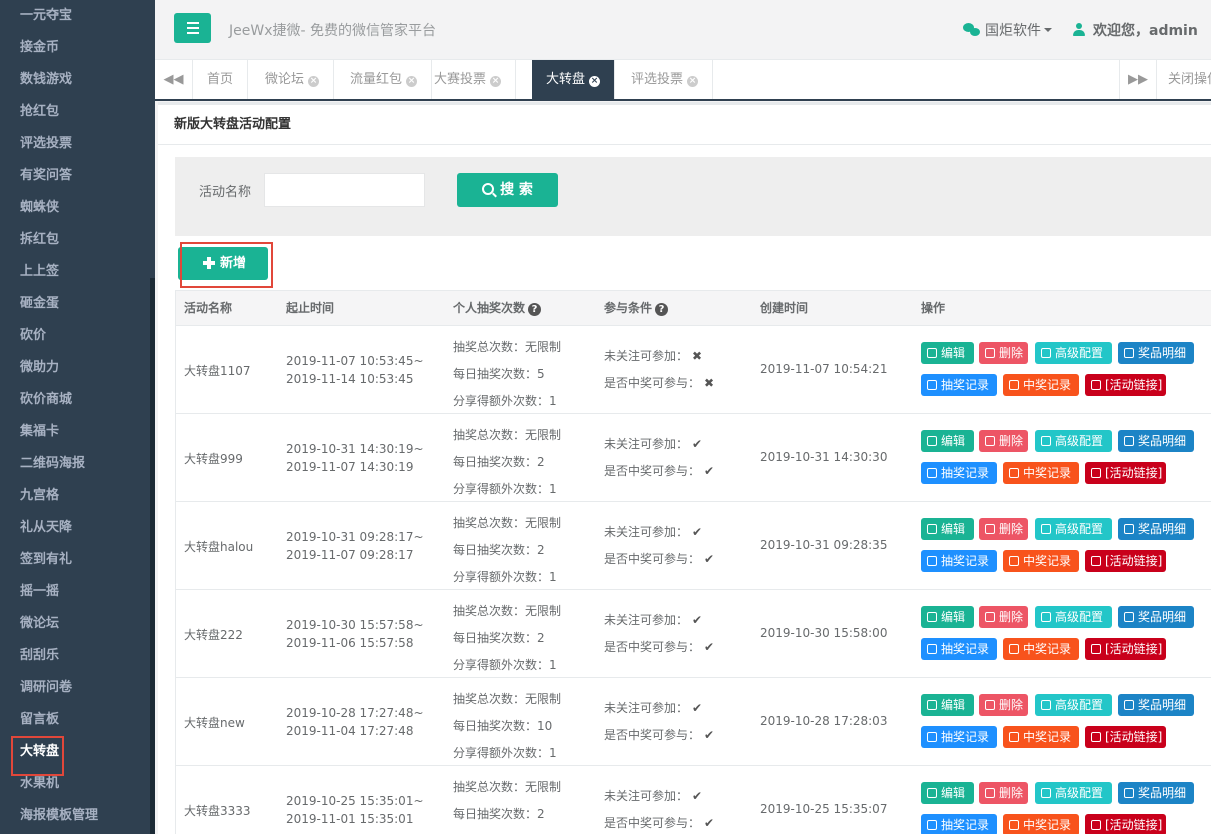 The width and height of the screenshot is (1211, 834). Describe the element at coordinates (77, 432) in the screenshot. I see `sidebar-item: 集福卡` at that location.